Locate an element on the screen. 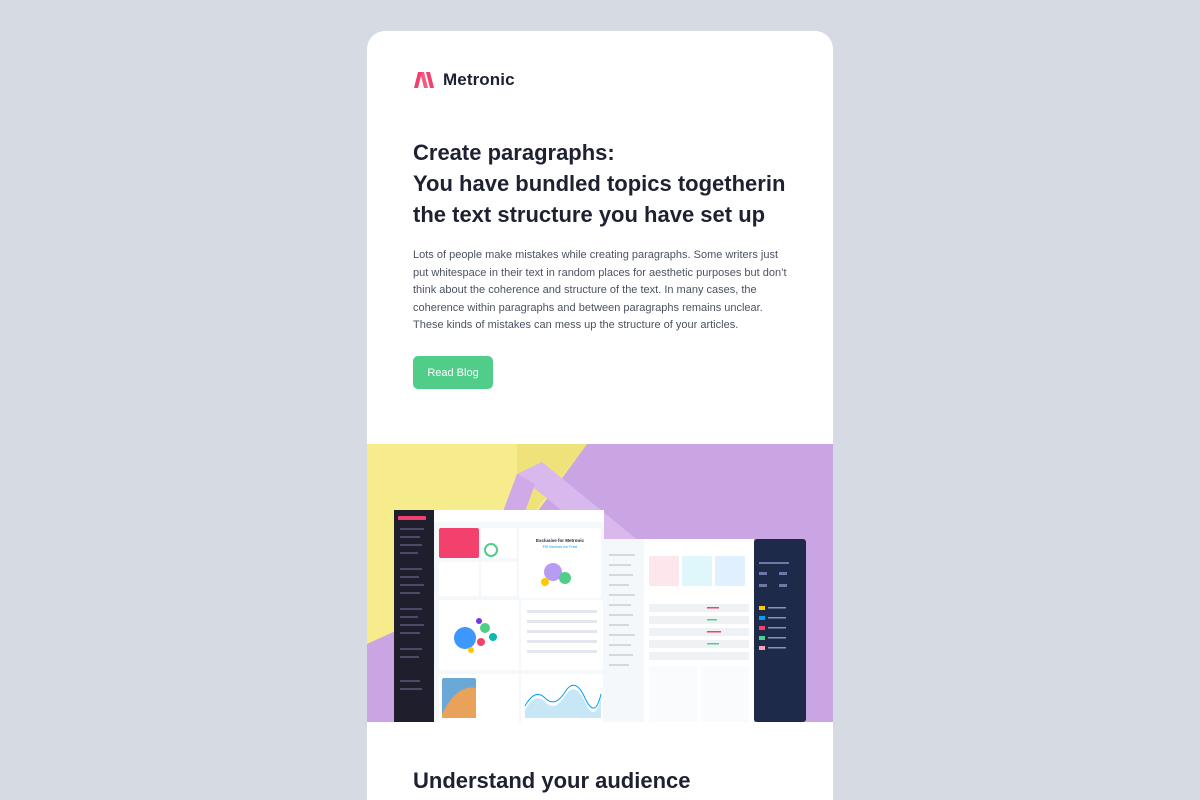 The image size is (1200, 800). brand-name: Metronic is located at coordinates (479, 79).